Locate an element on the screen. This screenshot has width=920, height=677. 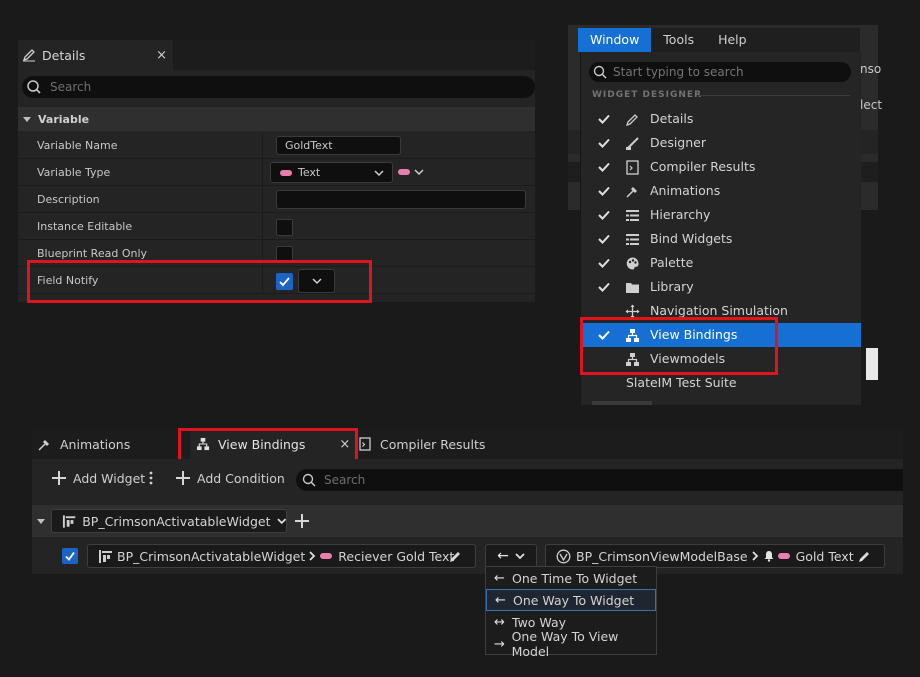
menu-item-designer: Designer is located at coordinates (721, 143).